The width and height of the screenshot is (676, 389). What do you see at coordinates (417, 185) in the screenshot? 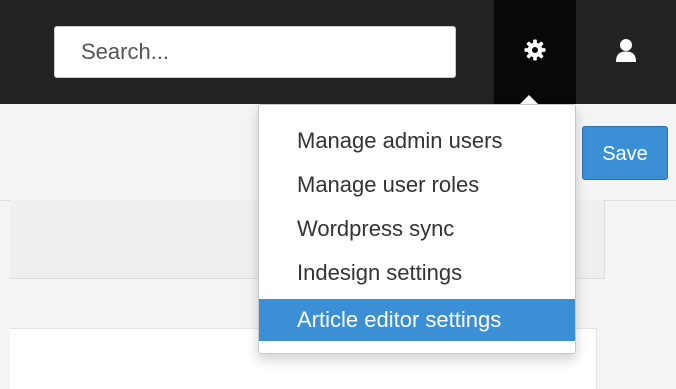
I see `menu-item-manage-user-roles: Manage user roles` at bounding box center [417, 185].